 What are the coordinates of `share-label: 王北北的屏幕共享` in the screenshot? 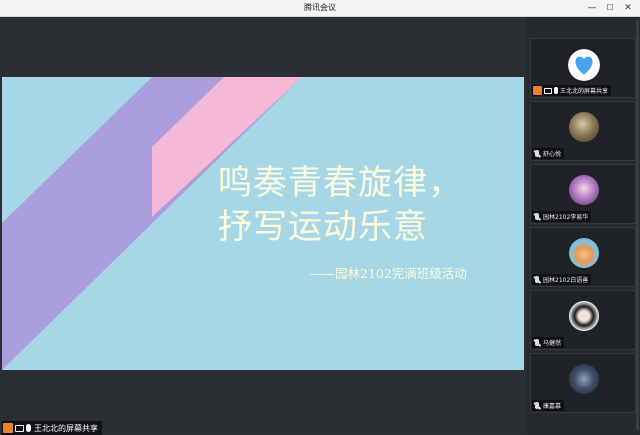 It's located at (66, 428).